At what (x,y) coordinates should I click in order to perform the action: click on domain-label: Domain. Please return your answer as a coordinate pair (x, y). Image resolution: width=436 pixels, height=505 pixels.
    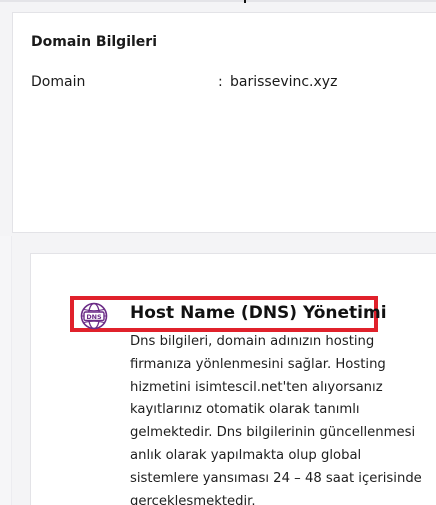
    Looking at the image, I should click on (58, 82).